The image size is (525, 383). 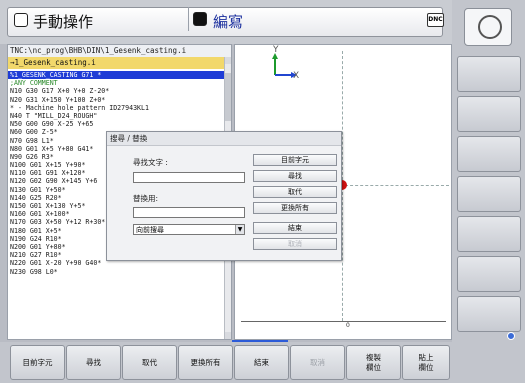 I want to click on softkey-cancel: 取消, so click(x=317, y=362).